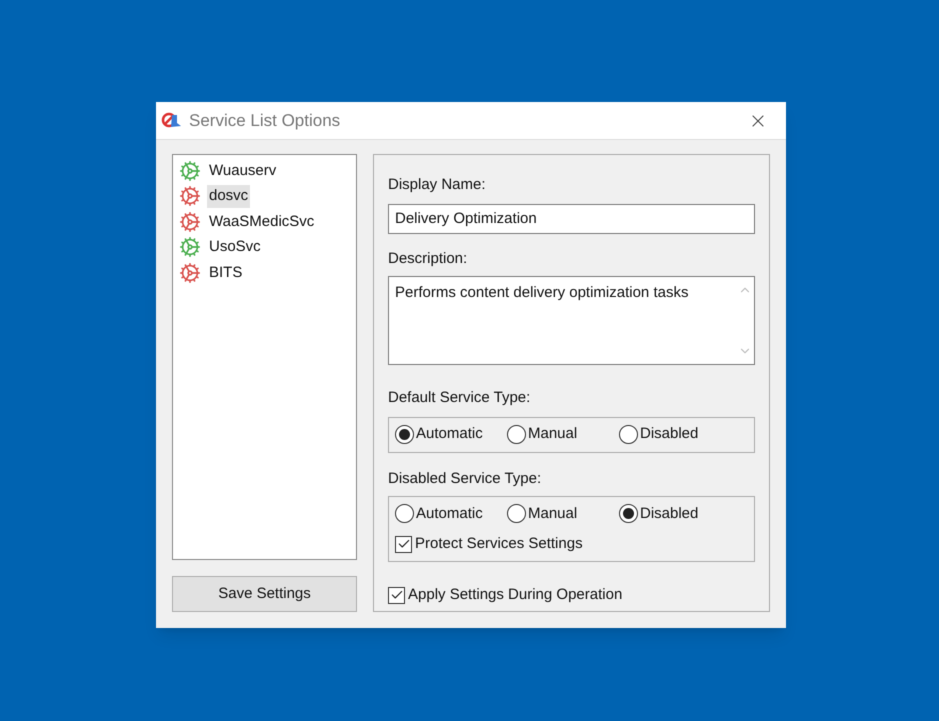  Describe the element at coordinates (226, 272) in the screenshot. I see `service-name: BITS` at that location.